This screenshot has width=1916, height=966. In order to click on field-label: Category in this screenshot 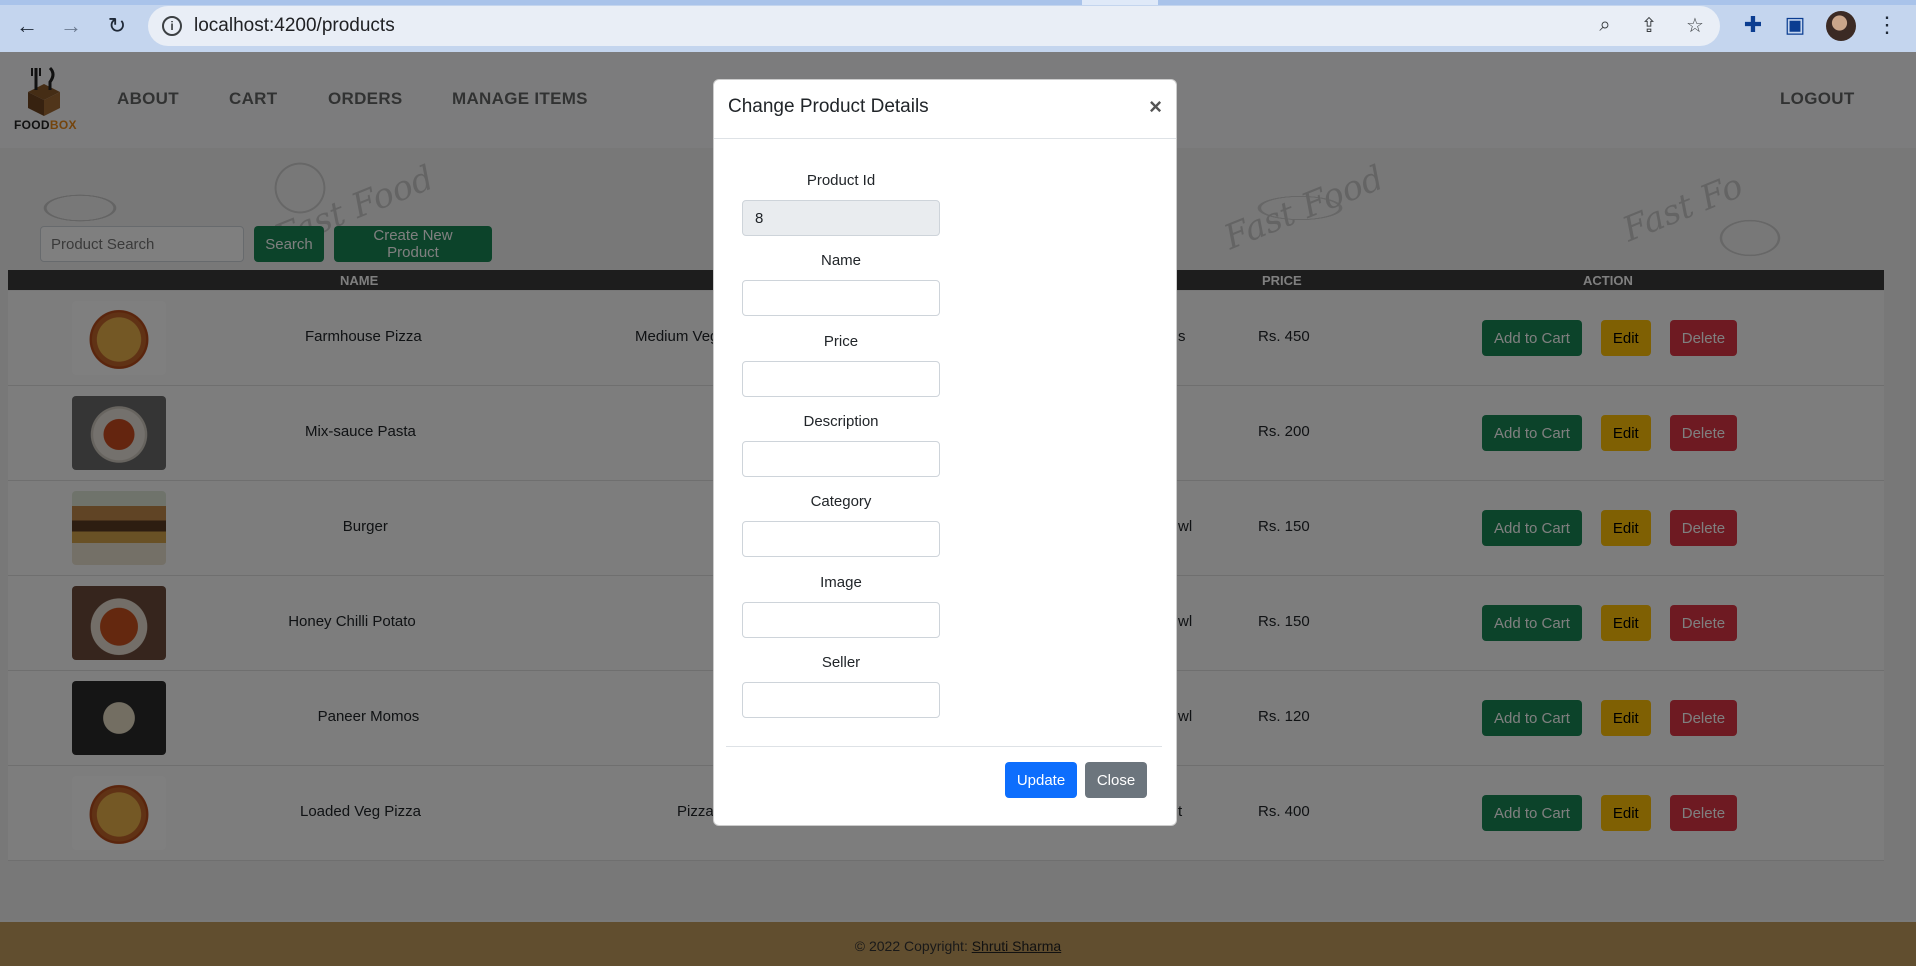, I will do `click(841, 501)`.